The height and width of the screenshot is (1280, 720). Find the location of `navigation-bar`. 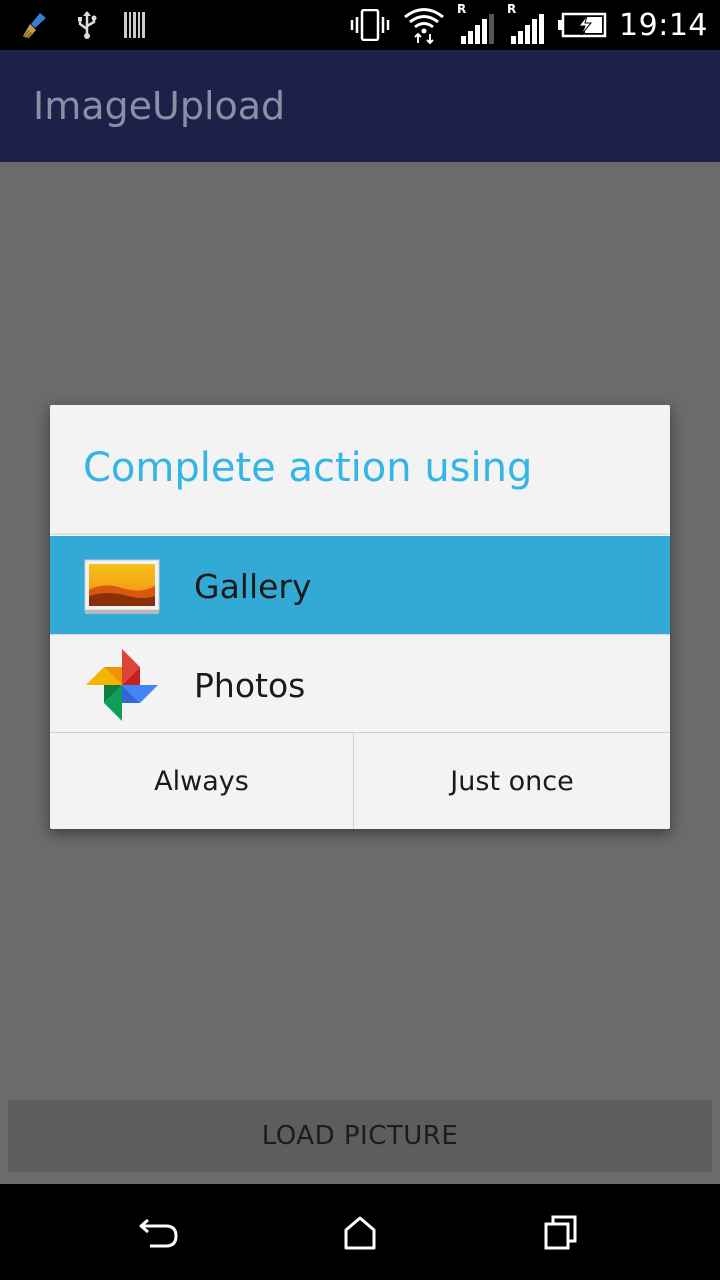

navigation-bar is located at coordinates (360, 1232).